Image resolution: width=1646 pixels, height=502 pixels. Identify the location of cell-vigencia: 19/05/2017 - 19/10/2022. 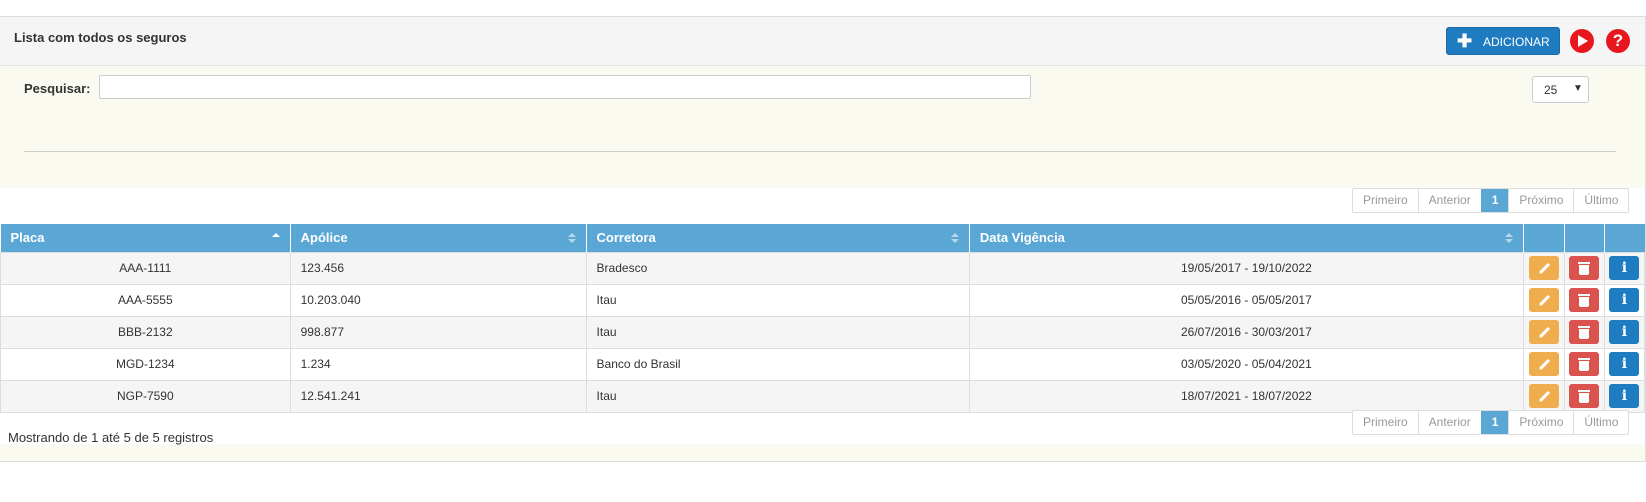
(1246, 268).